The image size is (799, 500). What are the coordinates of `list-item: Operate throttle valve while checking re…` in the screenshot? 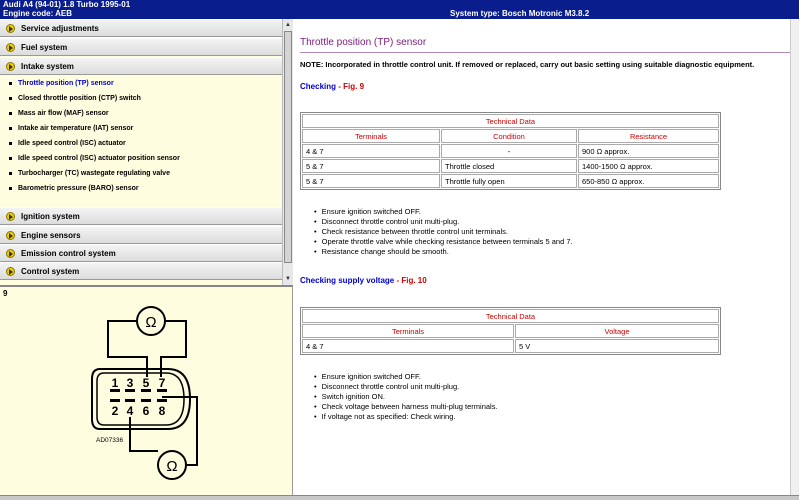 It's located at (443, 242).